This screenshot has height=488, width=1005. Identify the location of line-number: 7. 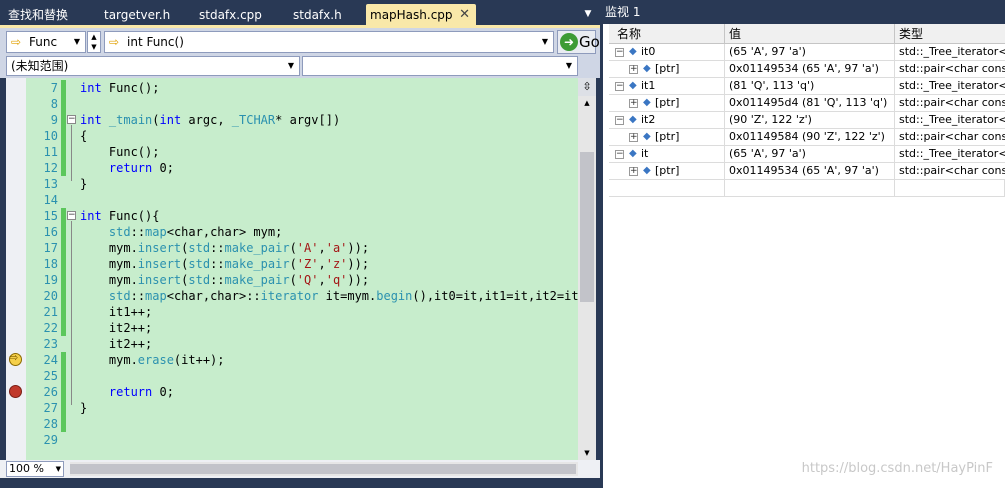
(54, 88).